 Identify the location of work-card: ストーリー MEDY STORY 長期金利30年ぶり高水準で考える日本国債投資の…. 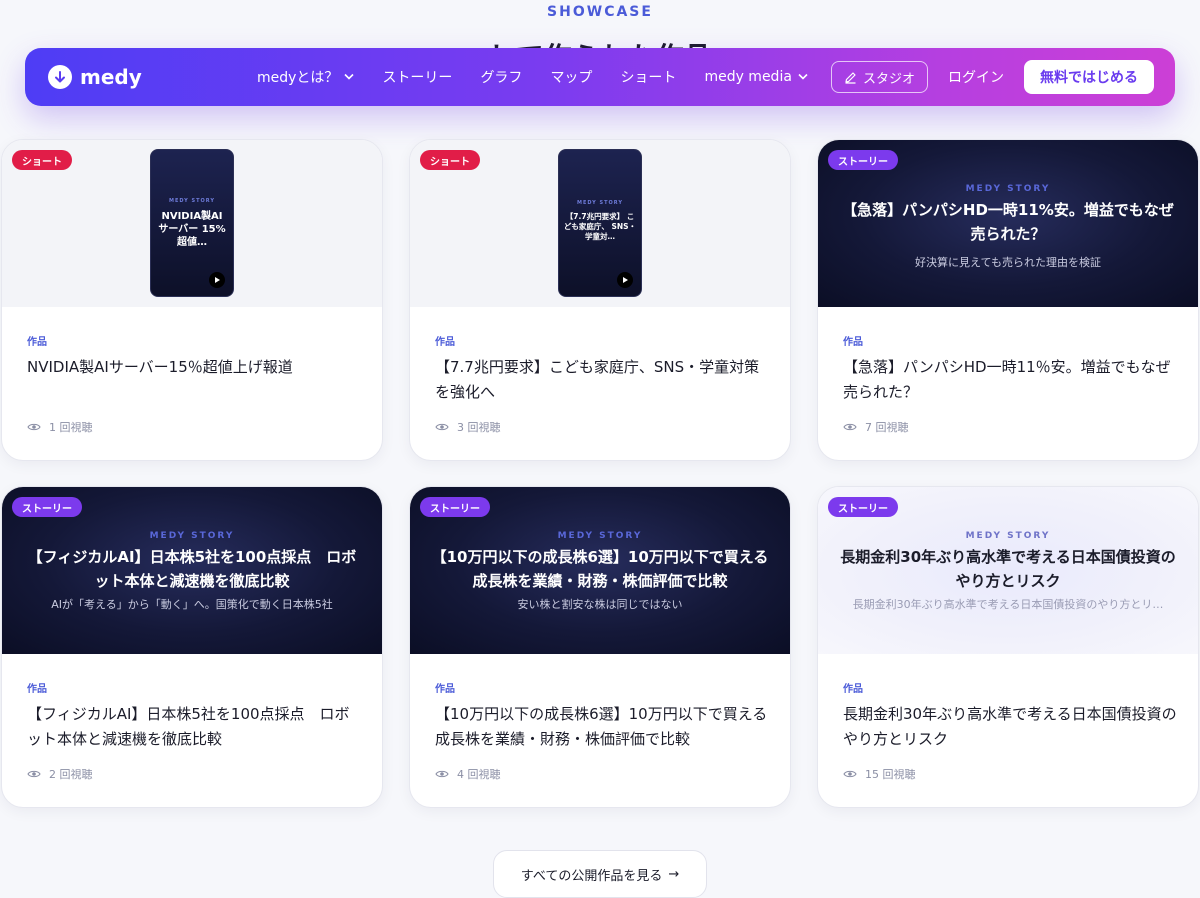
(1008, 647).